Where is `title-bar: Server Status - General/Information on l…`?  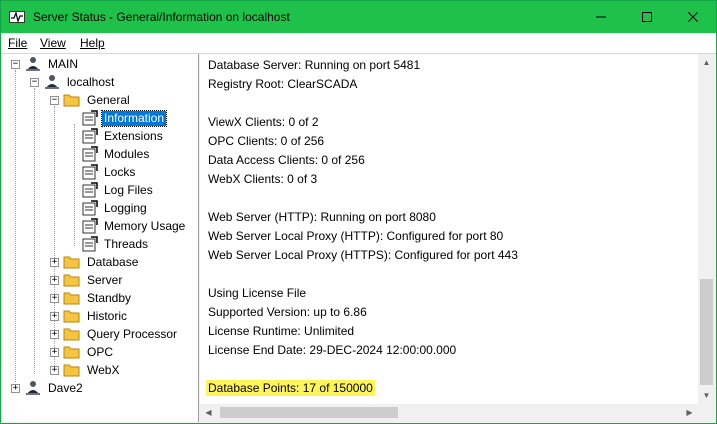 title-bar: Server Status - General/Information on l… is located at coordinates (358, 17).